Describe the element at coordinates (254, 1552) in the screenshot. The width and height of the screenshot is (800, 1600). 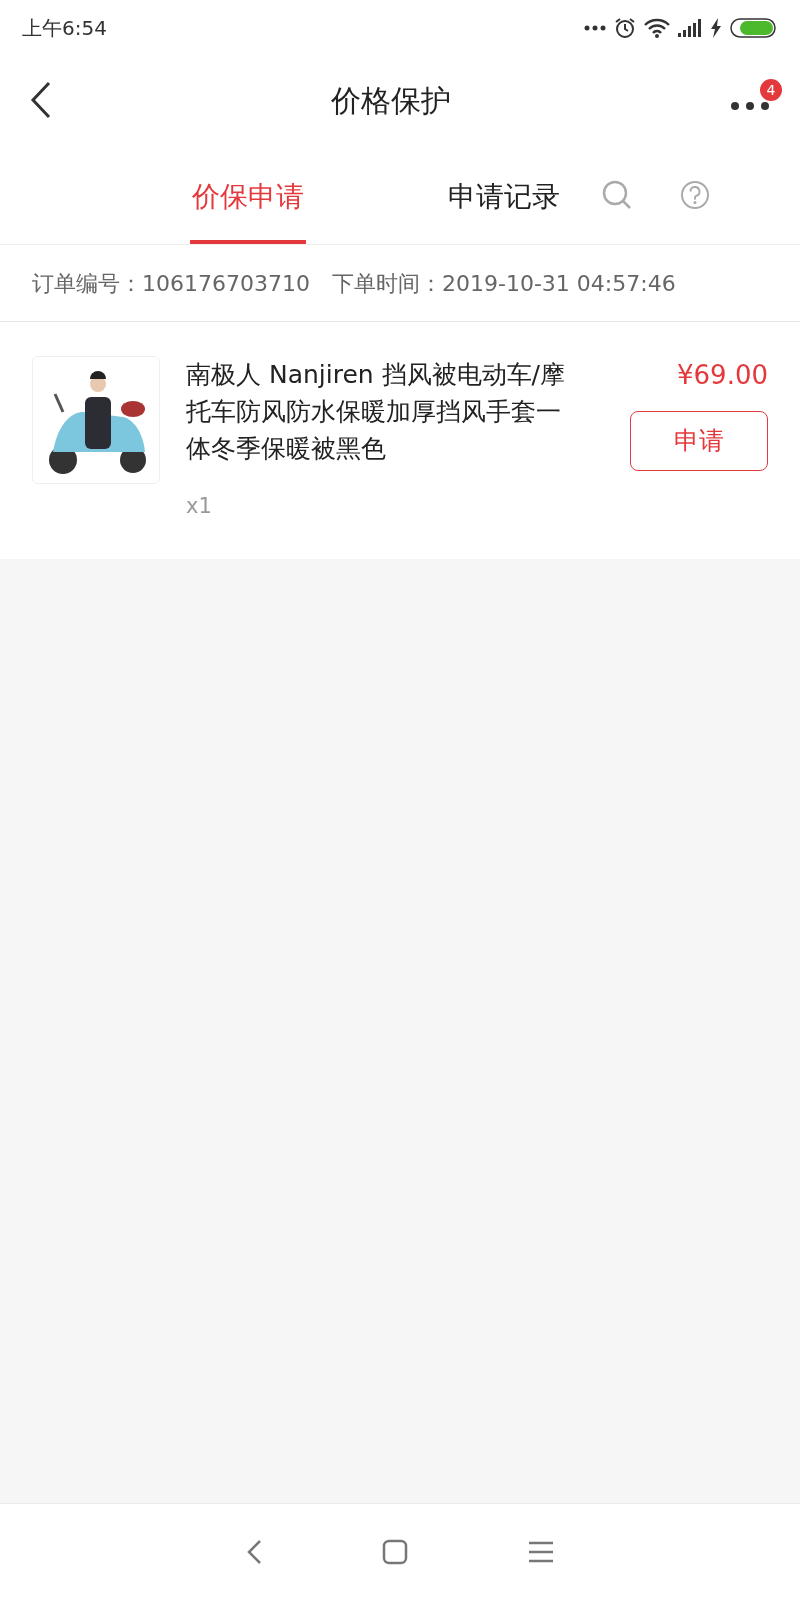
I see `back-icon` at that location.